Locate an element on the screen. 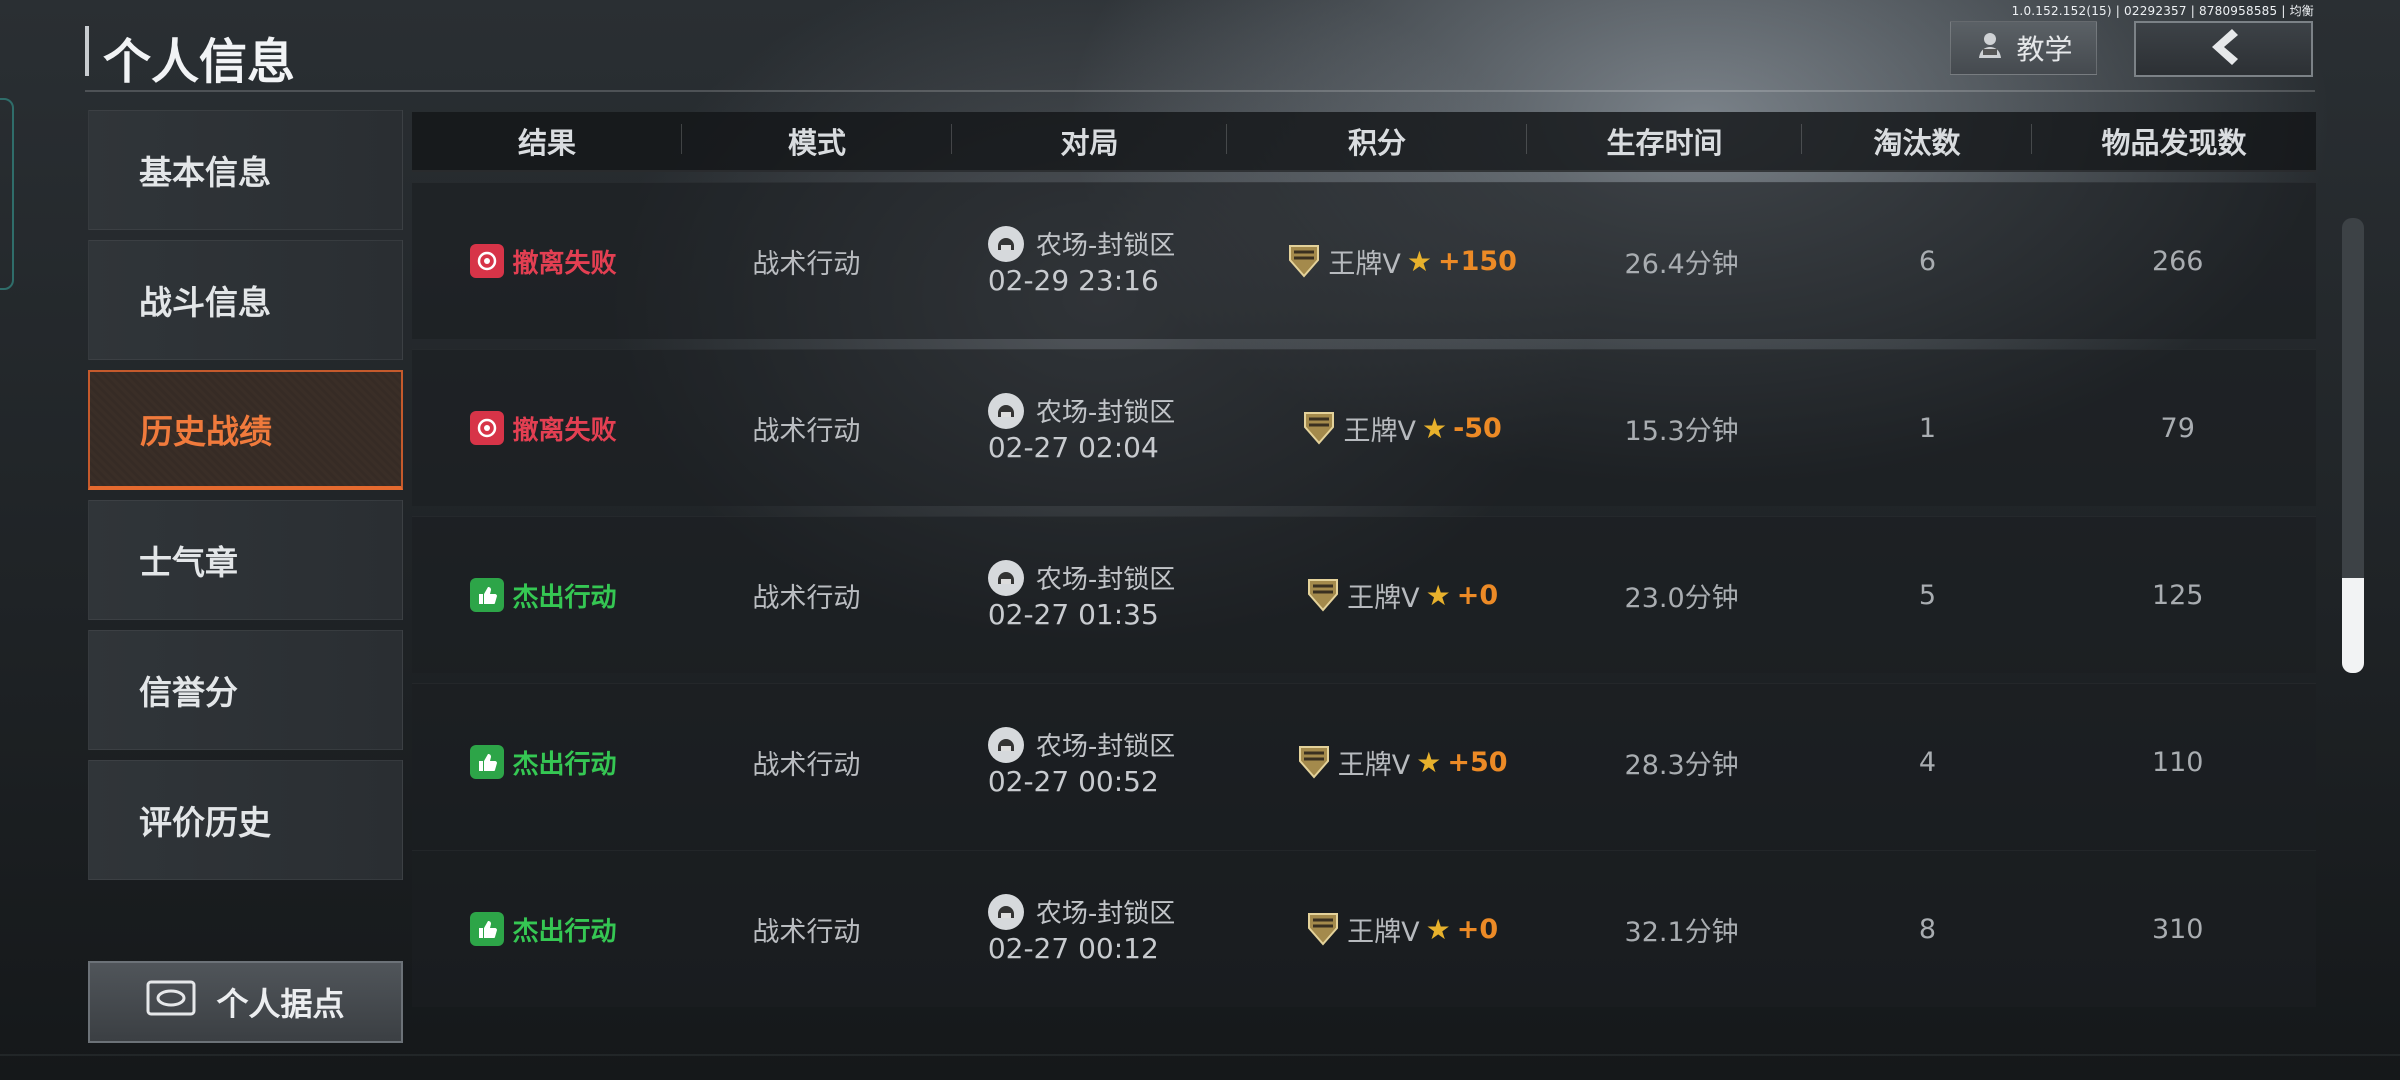  kills-cell: 5 is located at coordinates (1927, 595).